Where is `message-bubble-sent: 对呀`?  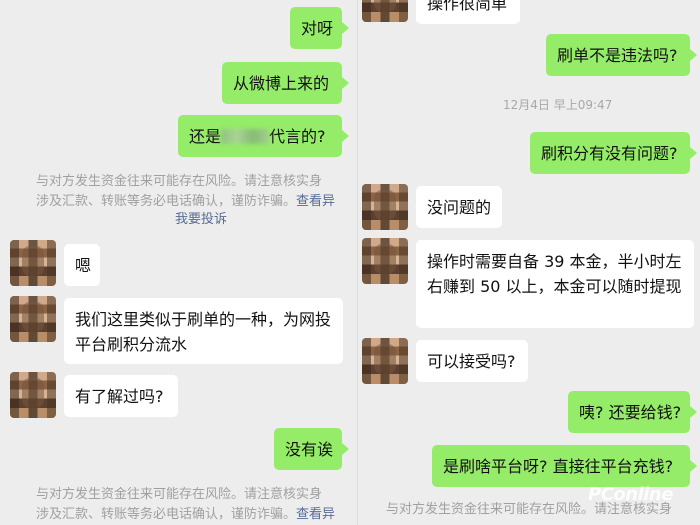 message-bubble-sent: 对呀 is located at coordinates (316, 28).